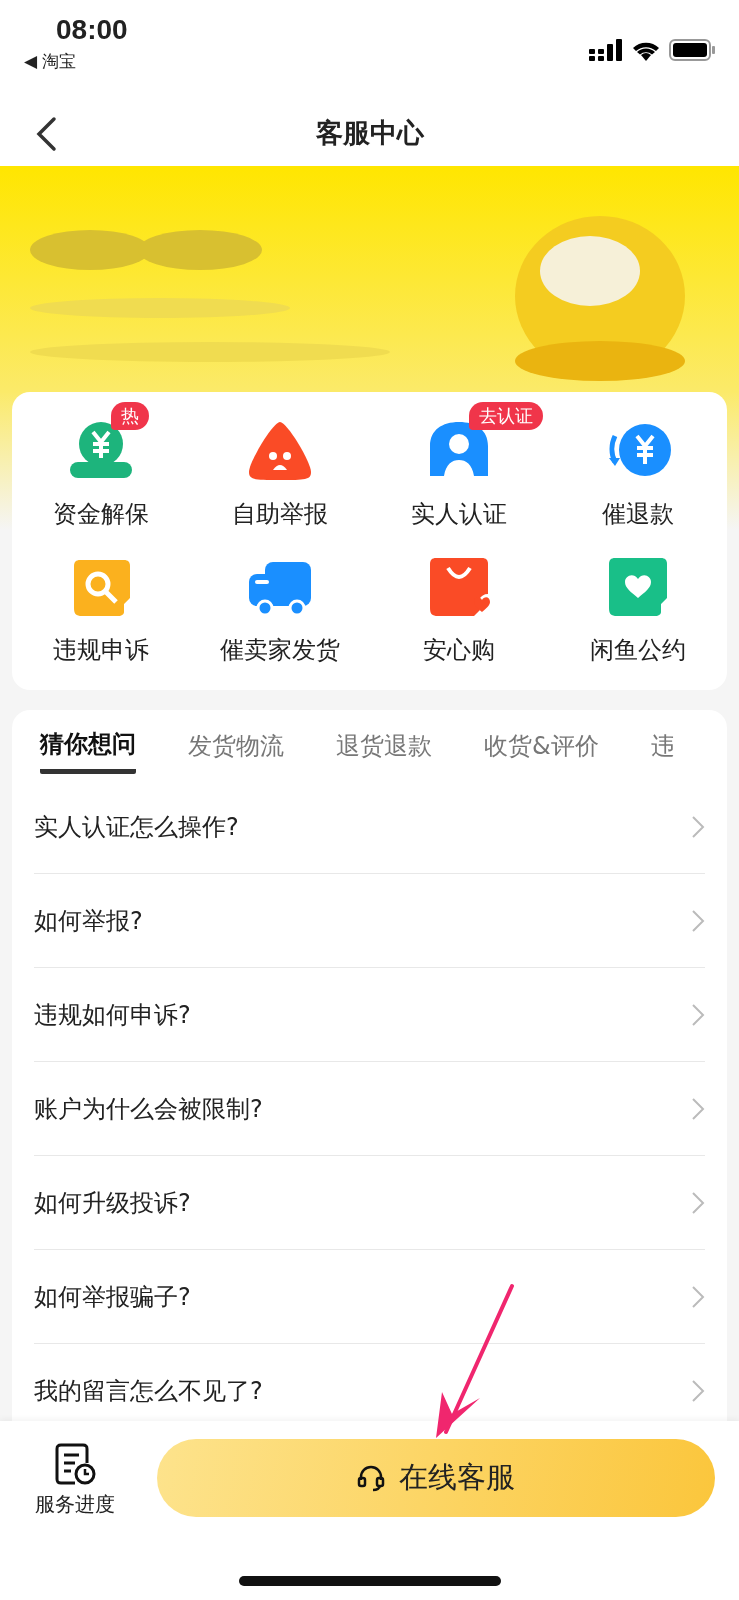  I want to click on headset-icon, so click(371, 1478).